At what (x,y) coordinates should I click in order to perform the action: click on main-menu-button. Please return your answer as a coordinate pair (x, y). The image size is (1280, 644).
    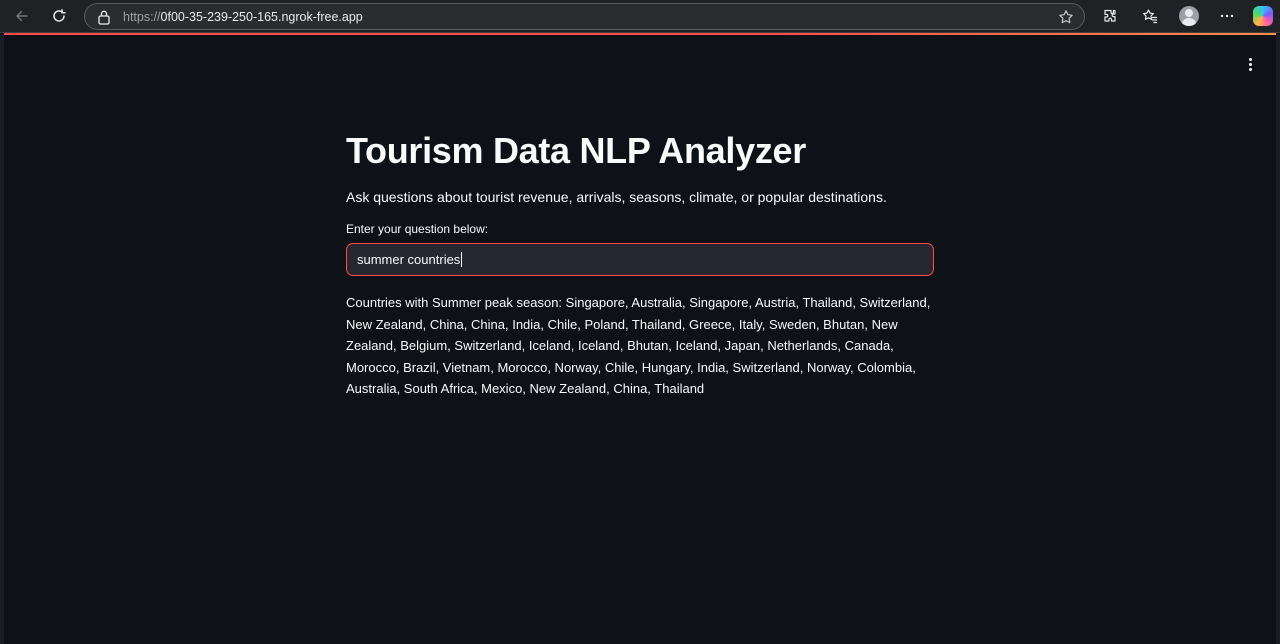
    Looking at the image, I should click on (1250, 64).